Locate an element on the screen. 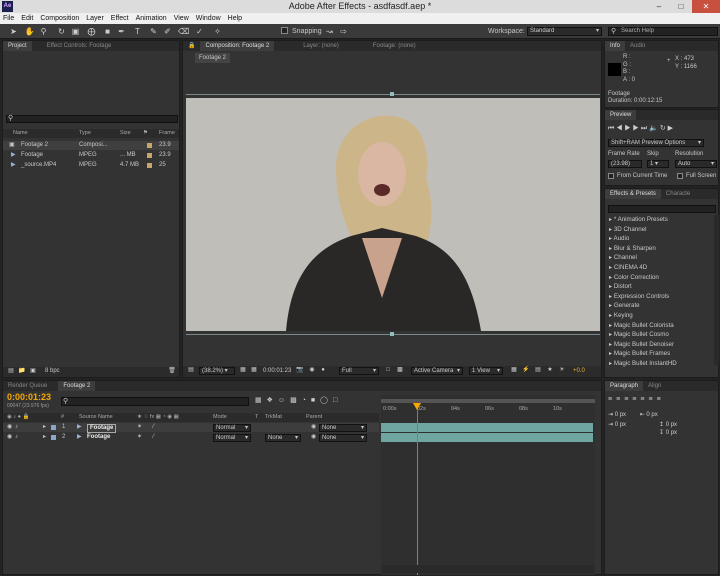 This screenshot has height=576, width=720. tab-paragraph: Paragraph is located at coordinates (624, 386).